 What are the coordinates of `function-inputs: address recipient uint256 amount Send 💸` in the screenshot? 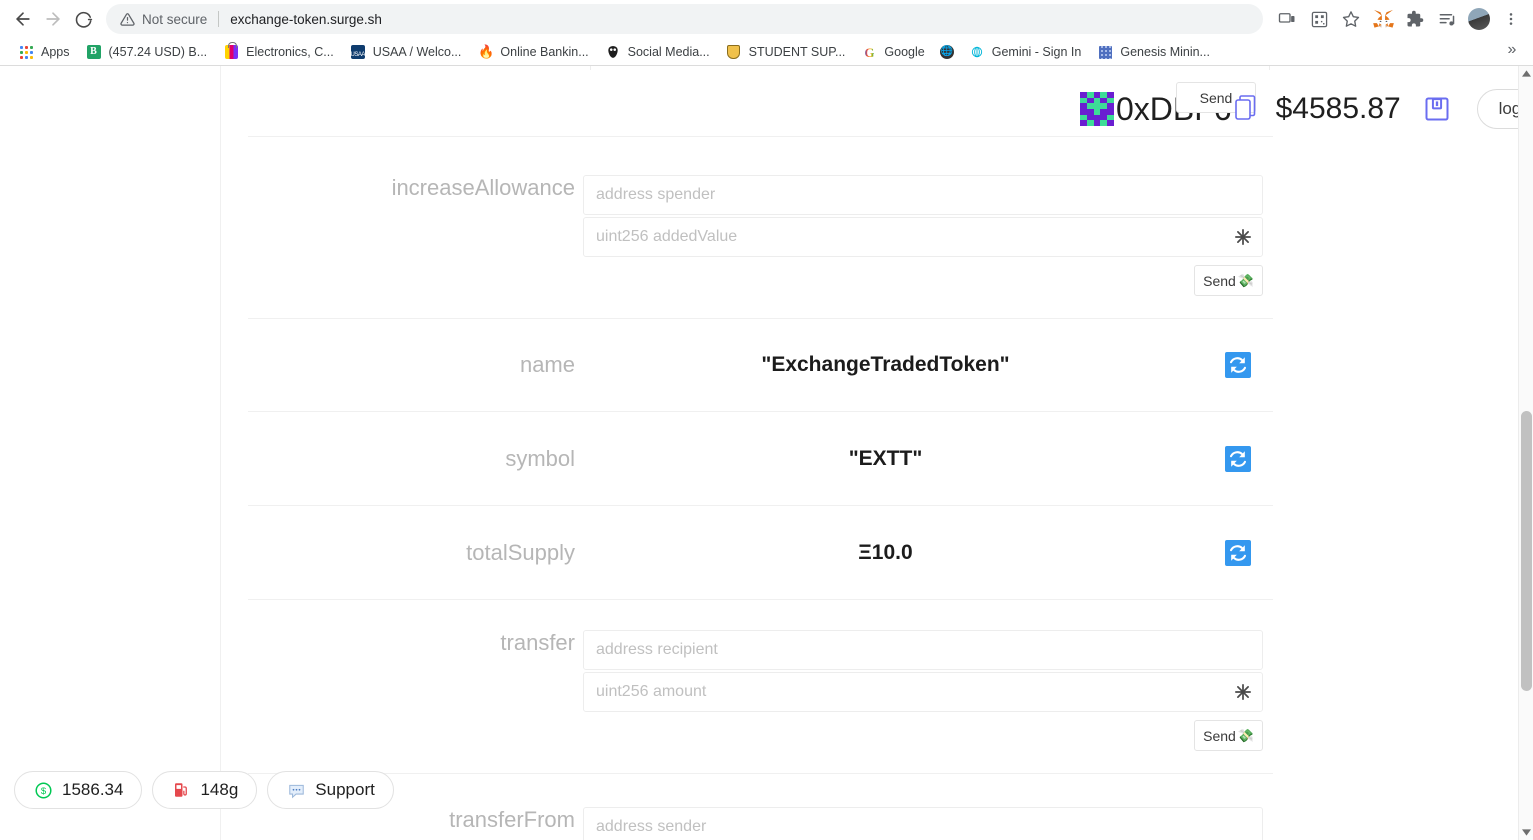 It's located at (928, 690).